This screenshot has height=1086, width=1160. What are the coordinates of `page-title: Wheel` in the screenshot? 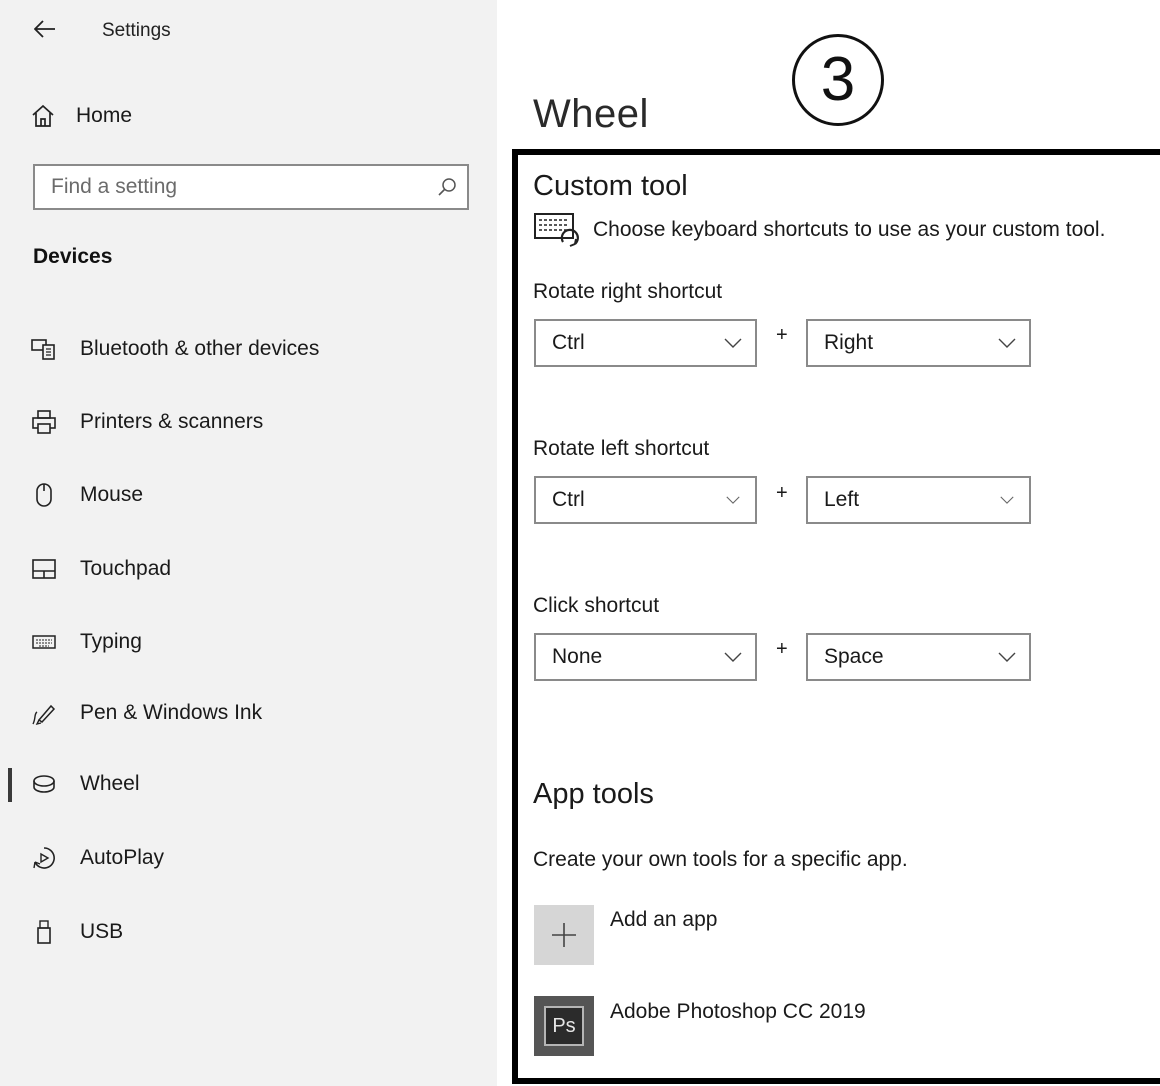 It's located at (591, 114).